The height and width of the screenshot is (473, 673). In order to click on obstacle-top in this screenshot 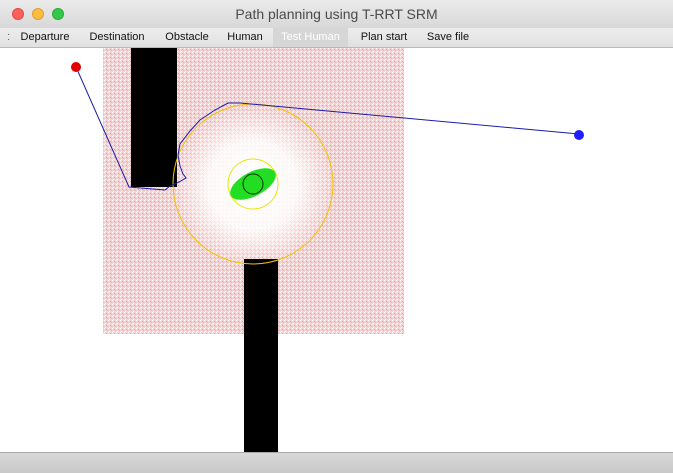, I will do `click(154, 117)`.